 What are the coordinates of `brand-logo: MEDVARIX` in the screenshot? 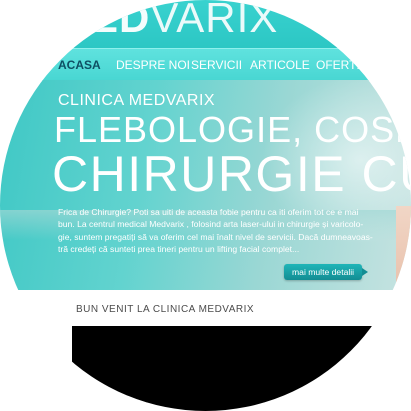 It's located at (166, 21).